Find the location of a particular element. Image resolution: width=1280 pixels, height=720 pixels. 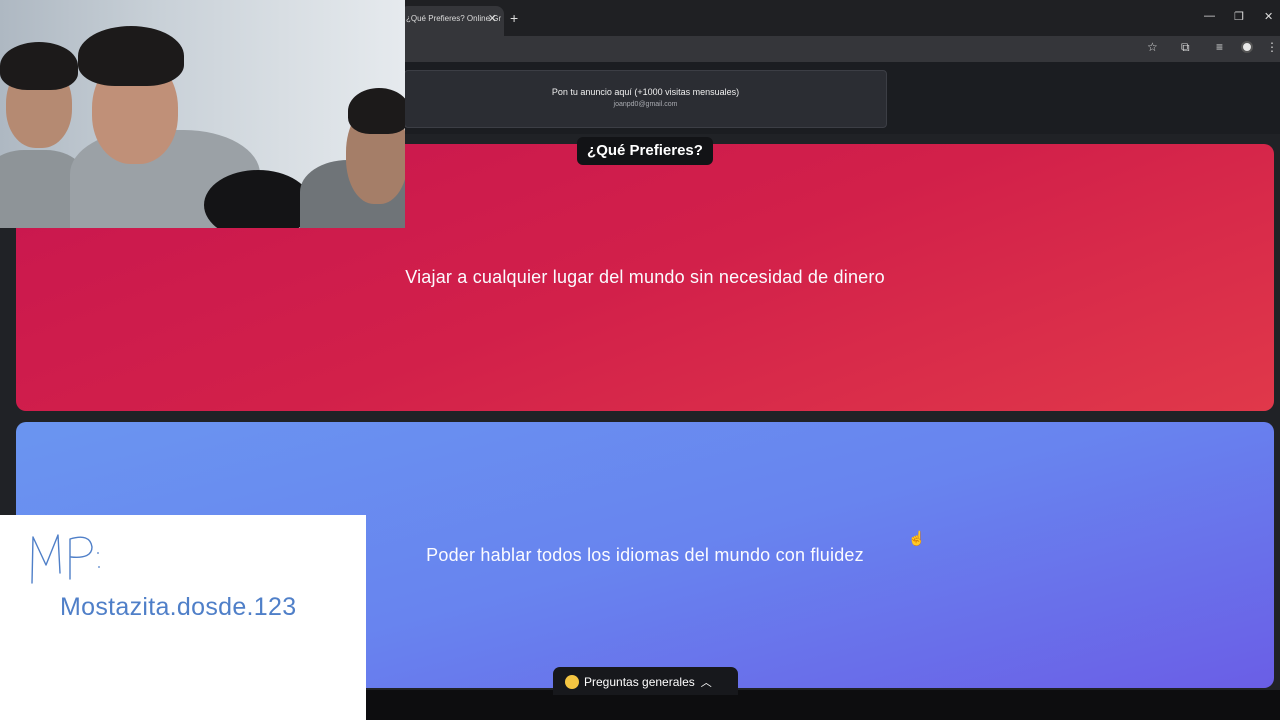

webcam-overlay is located at coordinates (202, 114).